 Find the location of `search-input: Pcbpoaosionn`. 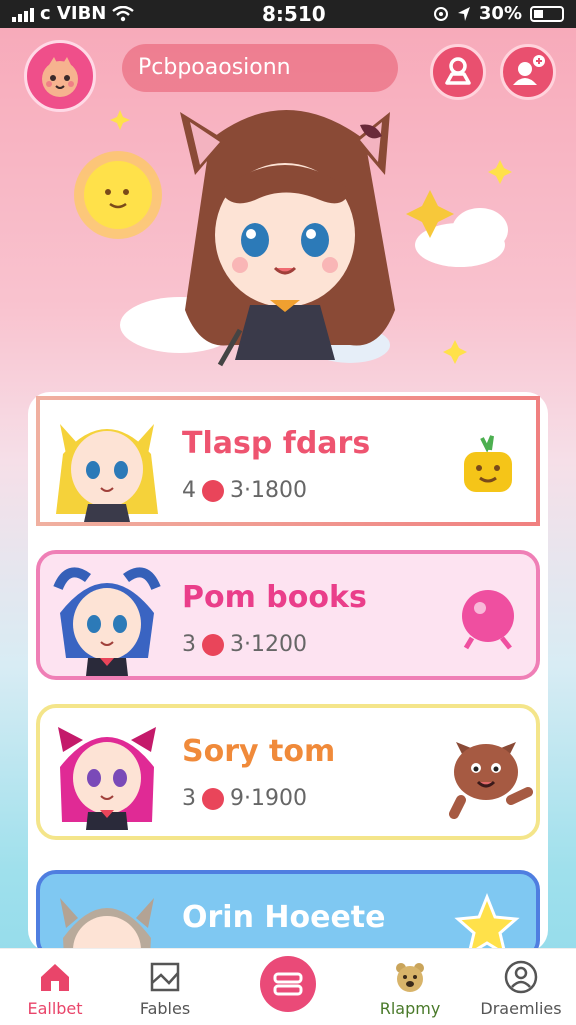

search-input: Pcbpoaosionn is located at coordinates (260, 68).